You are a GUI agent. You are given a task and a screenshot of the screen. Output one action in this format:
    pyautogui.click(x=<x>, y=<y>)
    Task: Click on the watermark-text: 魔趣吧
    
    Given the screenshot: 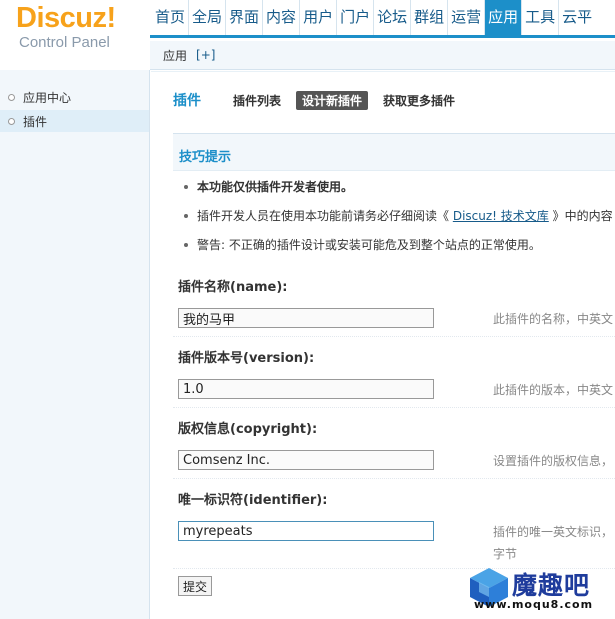 What is the action you would take?
    pyautogui.click(x=551, y=585)
    